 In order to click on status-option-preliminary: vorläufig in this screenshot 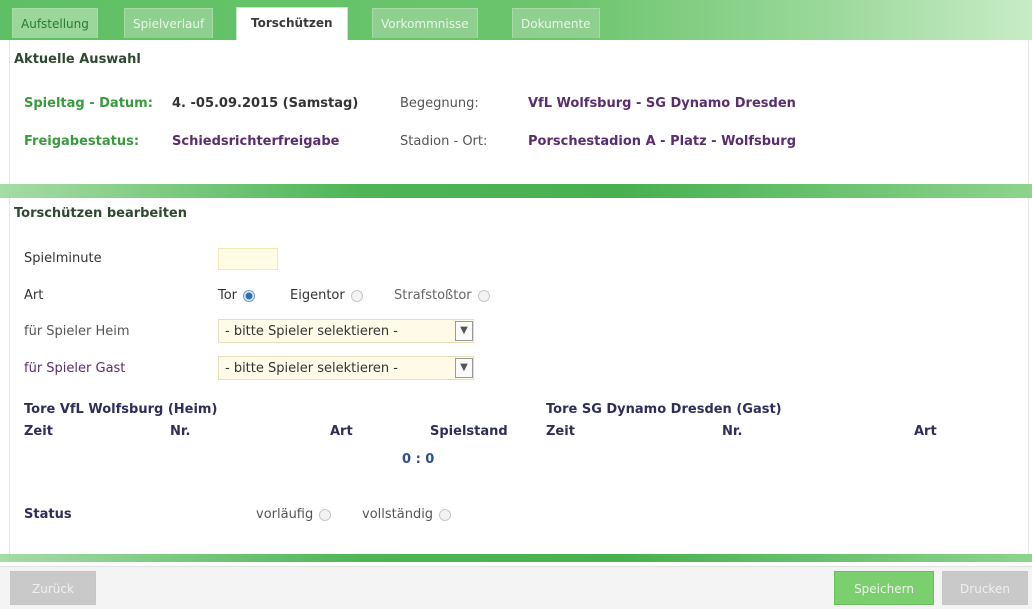, I will do `click(294, 514)`.